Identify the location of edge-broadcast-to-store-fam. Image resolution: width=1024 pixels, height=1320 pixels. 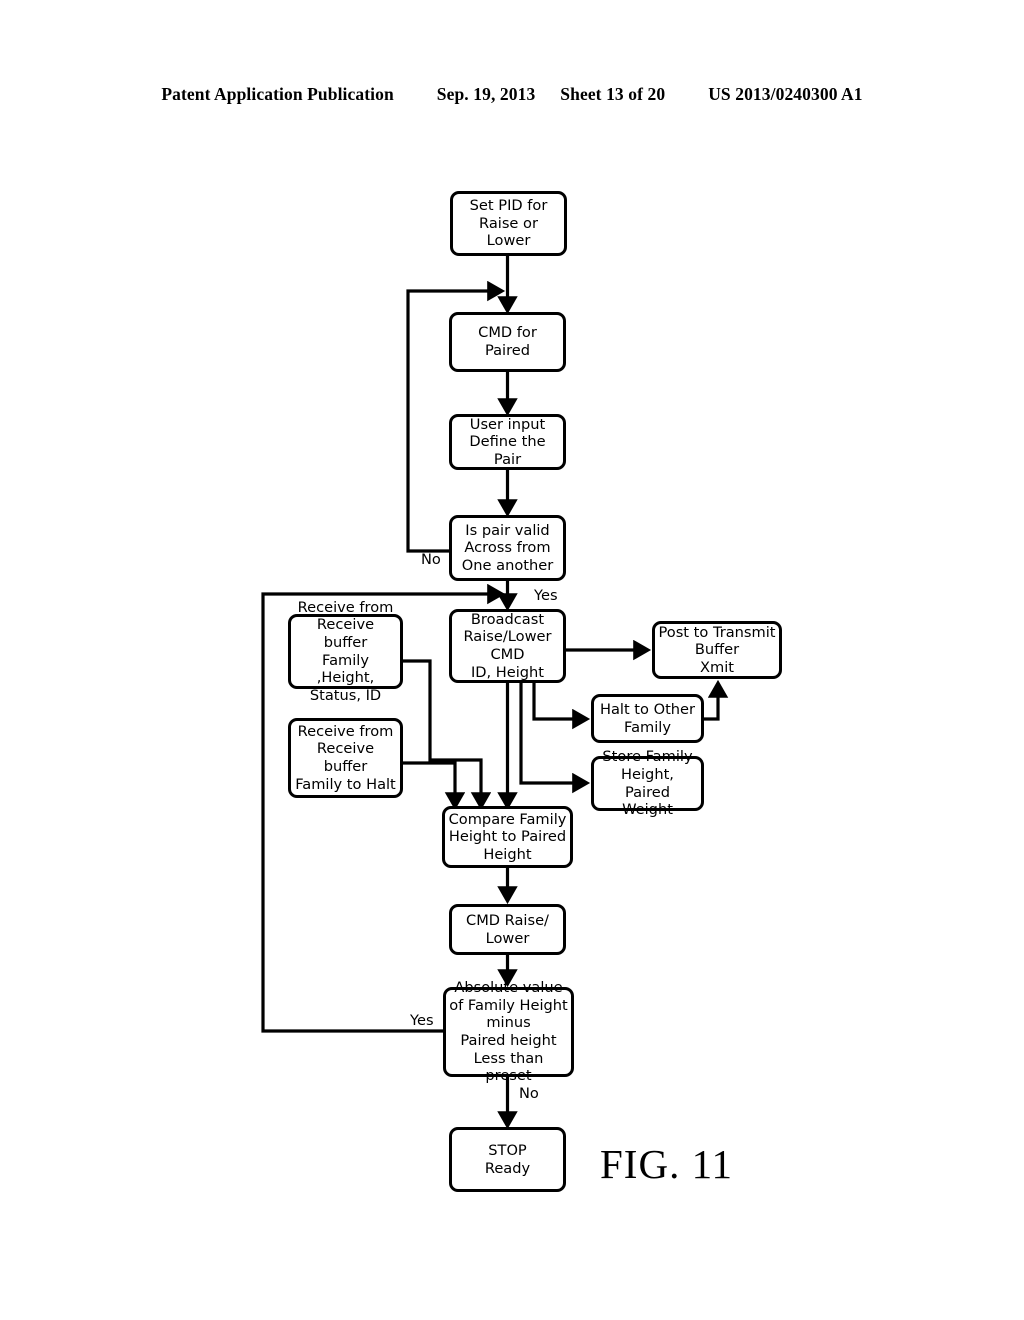
(555, 738).